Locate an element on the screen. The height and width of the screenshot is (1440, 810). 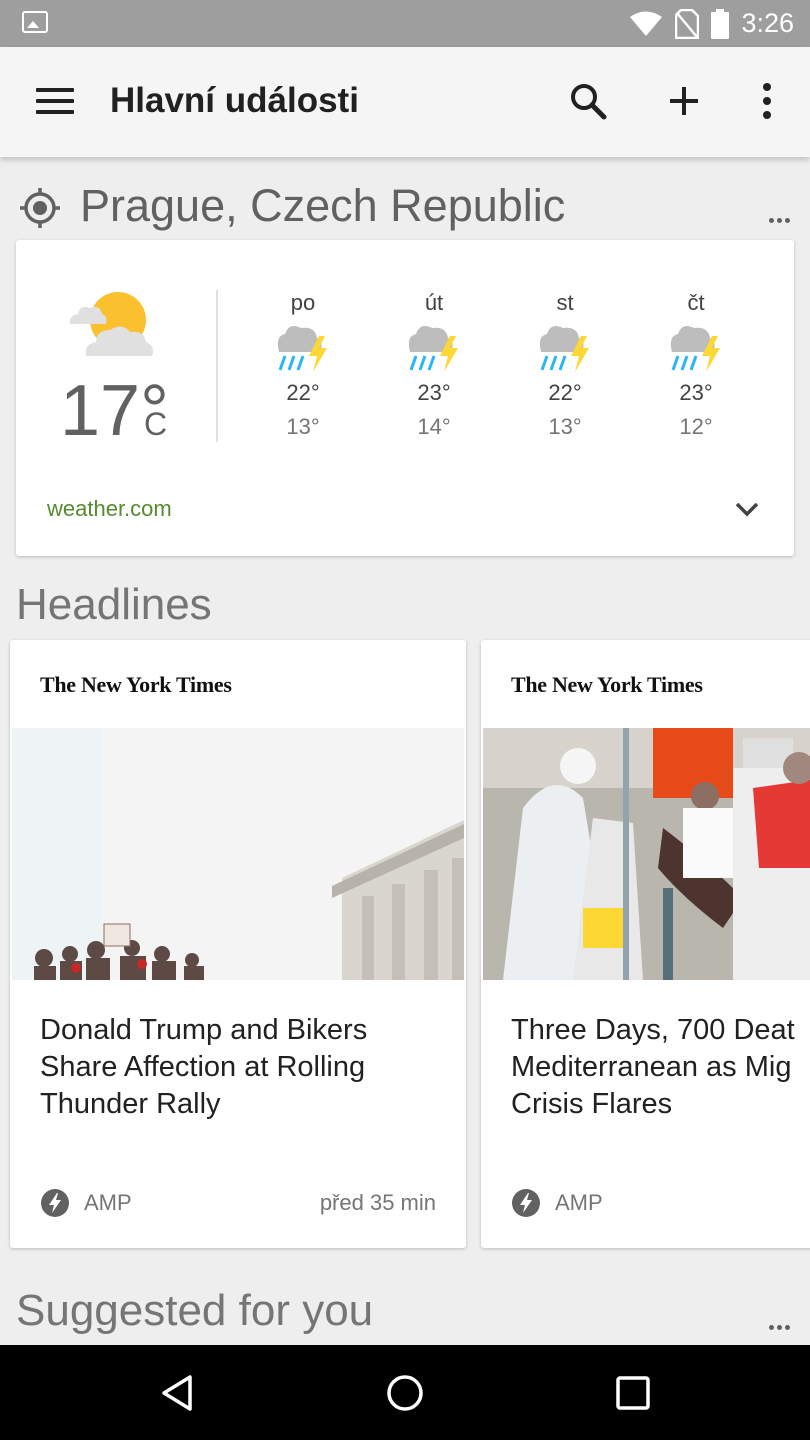
article-title-line: Donald Trump and Bikers is located at coordinates (204, 1030).